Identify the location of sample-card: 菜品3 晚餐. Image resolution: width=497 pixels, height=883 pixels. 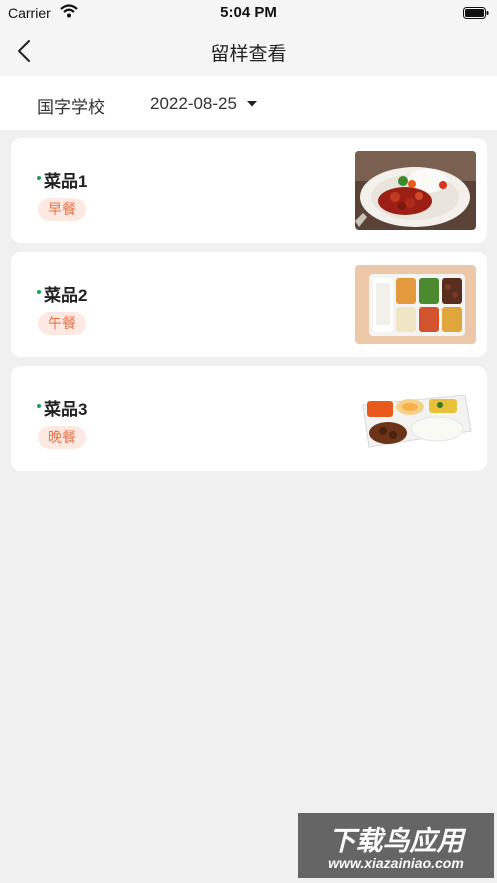
(249, 418).